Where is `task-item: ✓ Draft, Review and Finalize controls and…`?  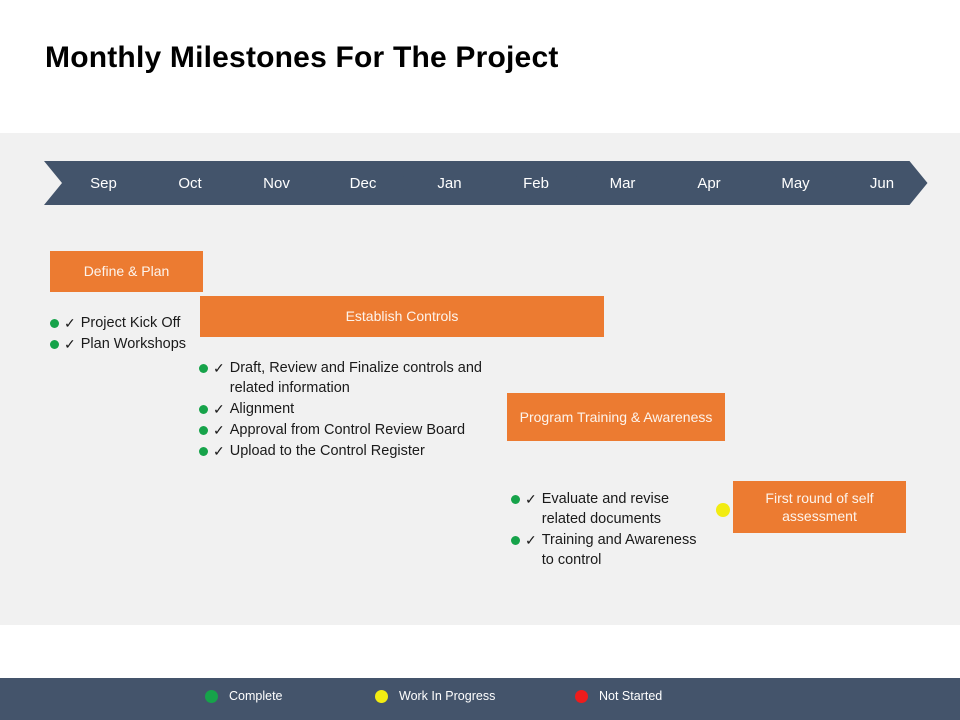 task-item: ✓ Draft, Review and Finalize controls and… is located at coordinates (349, 378).